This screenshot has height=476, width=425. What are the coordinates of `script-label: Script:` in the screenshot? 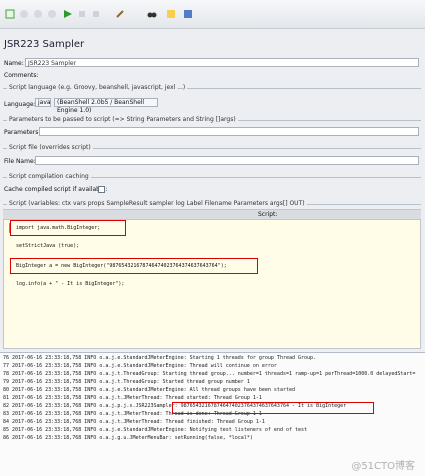 It's located at (268, 214).